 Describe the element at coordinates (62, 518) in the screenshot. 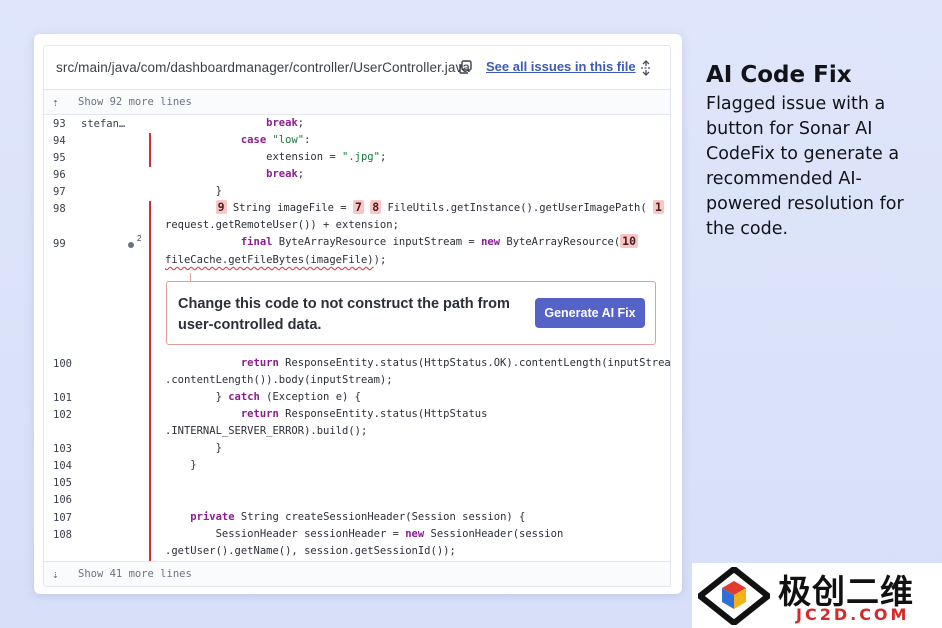

I see `line-number: 107` at that location.